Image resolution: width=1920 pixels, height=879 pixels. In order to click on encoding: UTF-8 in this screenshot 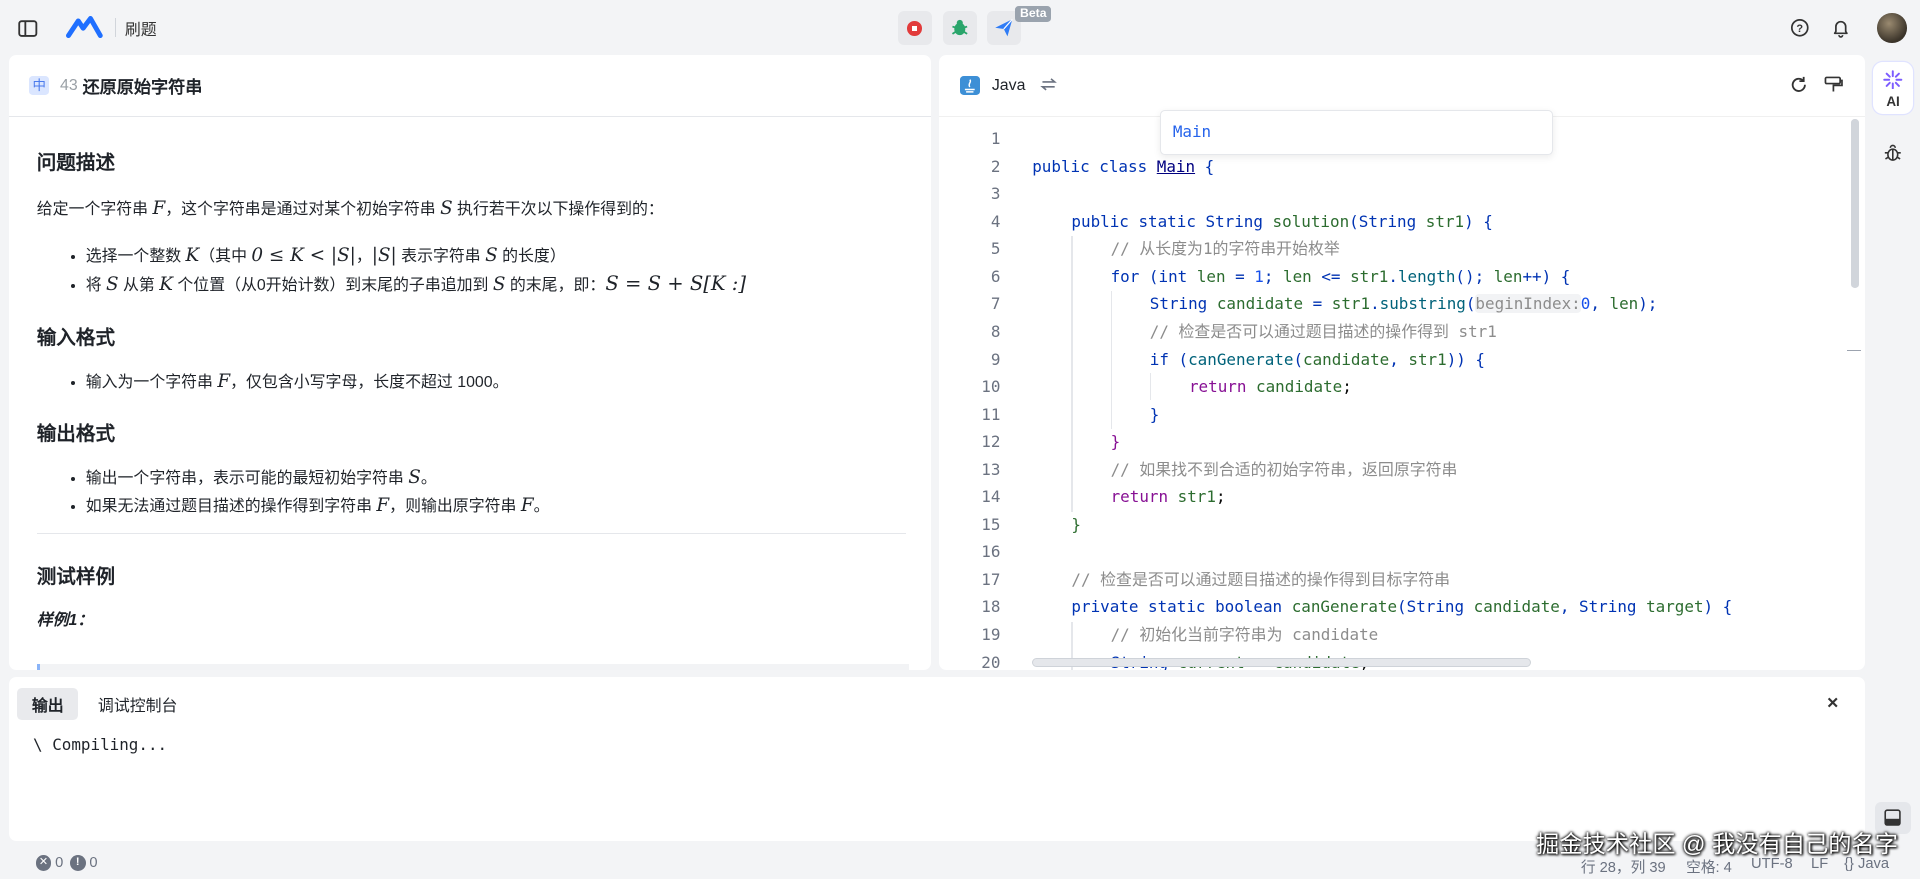, I will do `click(1772, 864)`.